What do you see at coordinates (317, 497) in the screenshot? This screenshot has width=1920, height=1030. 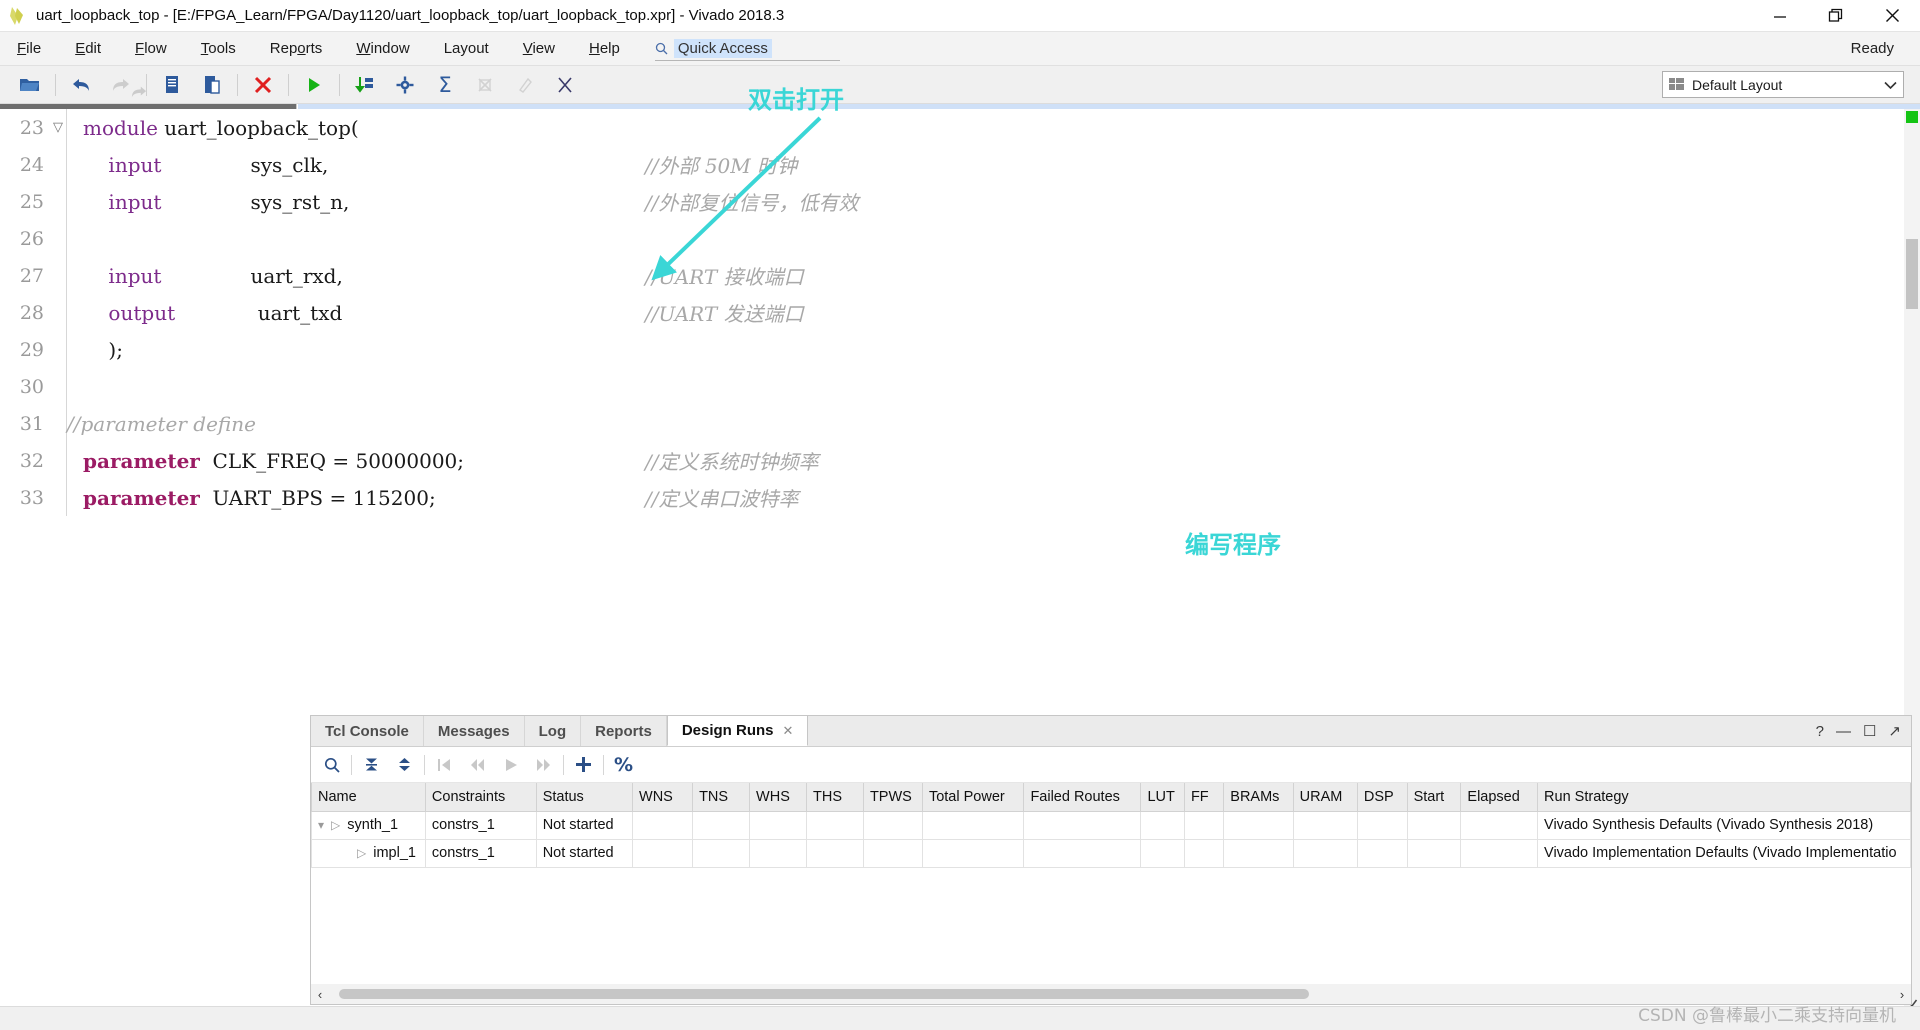 I see `code-text: UART_BPS = 115200;` at bounding box center [317, 497].